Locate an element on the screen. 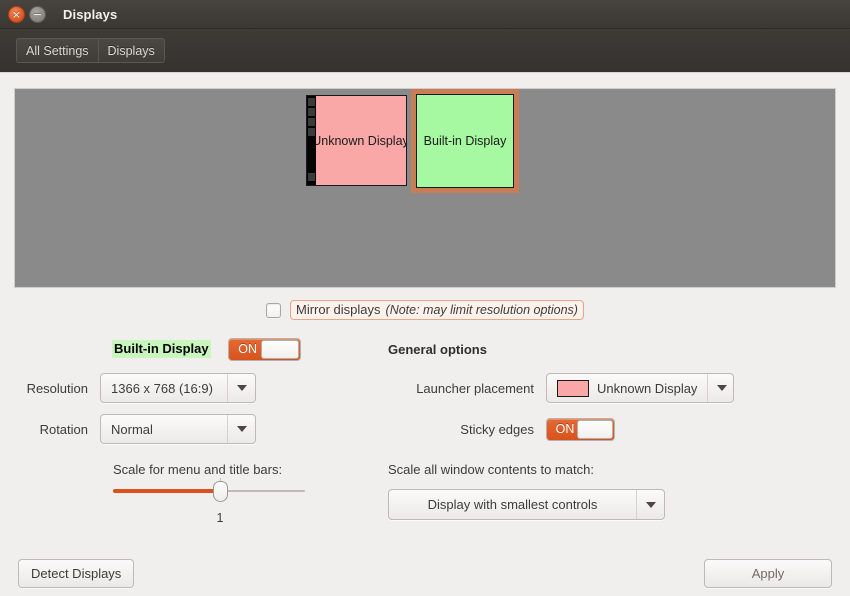 This screenshot has width=850, height=596. footer-bar: Detect Displays Apply is located at coordinates (425, 573).